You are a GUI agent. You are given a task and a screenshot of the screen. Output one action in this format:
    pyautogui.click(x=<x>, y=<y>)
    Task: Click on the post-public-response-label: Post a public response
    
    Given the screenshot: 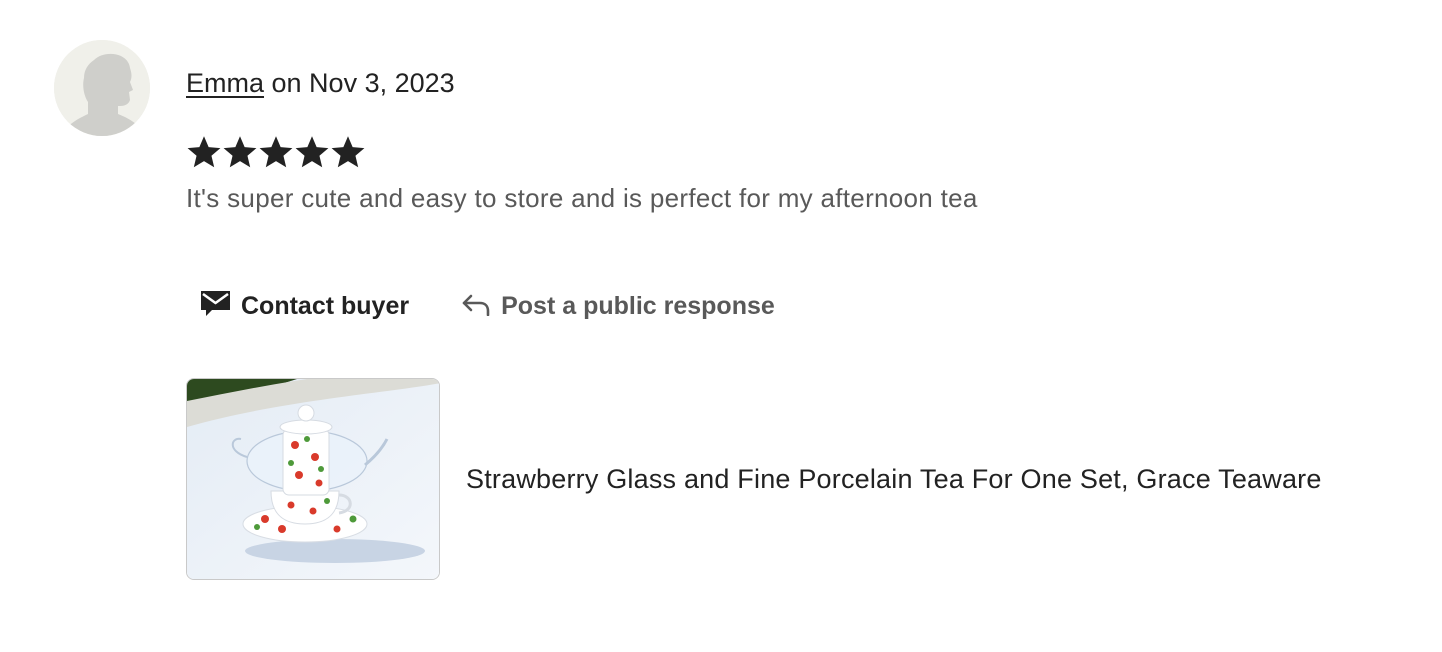 What is the action you would take?
    pyautogui.click(x=638, y=305)
    